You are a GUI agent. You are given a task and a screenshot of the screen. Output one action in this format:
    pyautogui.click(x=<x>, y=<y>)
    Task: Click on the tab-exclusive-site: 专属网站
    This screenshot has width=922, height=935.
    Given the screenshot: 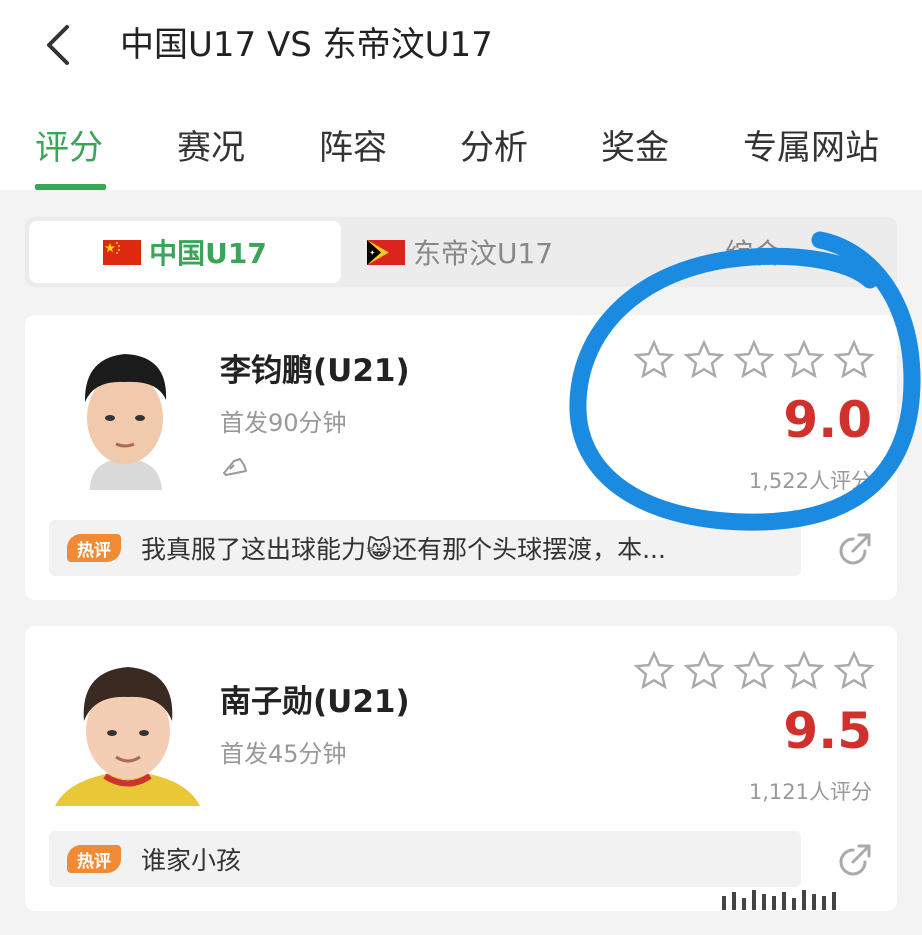 What is the action you would take?
    pyautogui.click(x=811, y=148)
    